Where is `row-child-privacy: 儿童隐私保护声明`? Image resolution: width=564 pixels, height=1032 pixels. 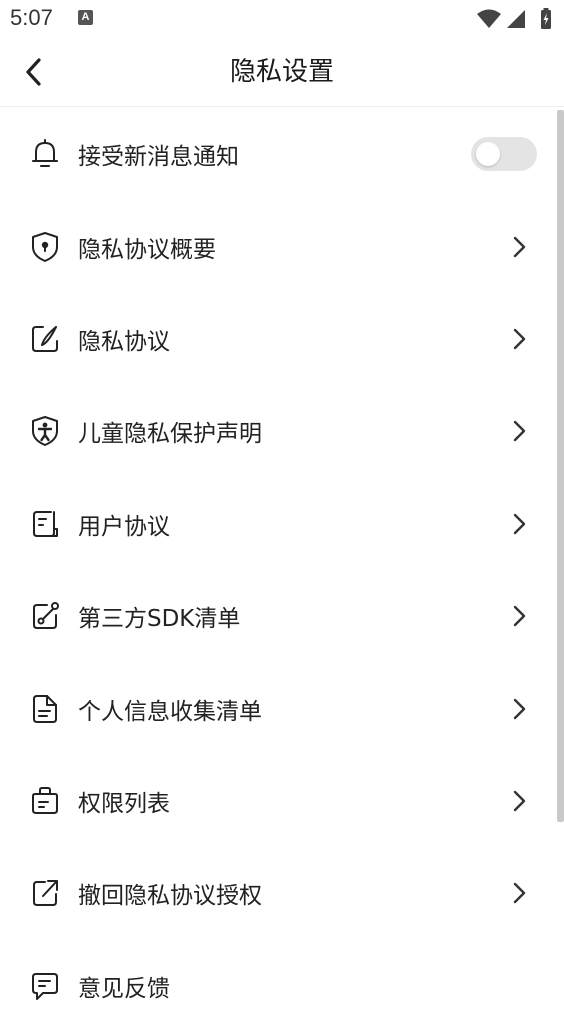 row-child-privacy: 儿童隐私保护声明 is located at coordinates (277, 431).